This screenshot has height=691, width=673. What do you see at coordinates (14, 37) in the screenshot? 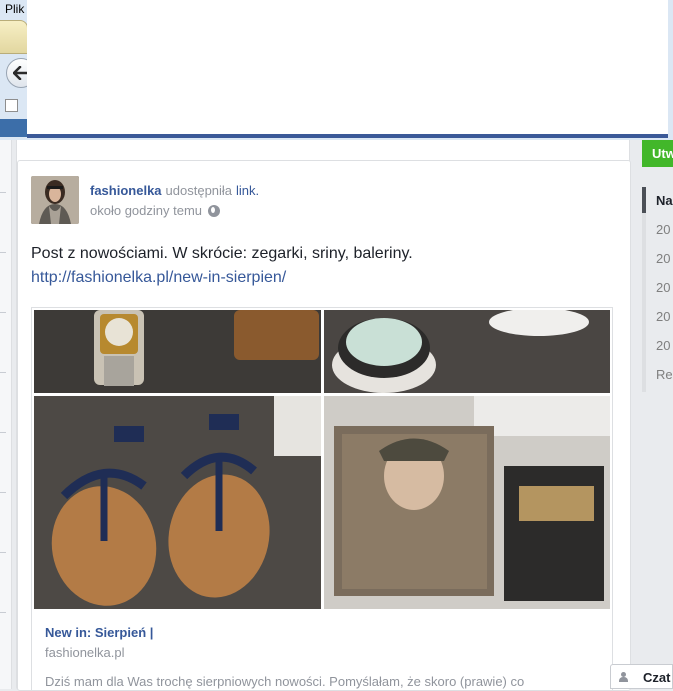
I see `browser-tab` at bounding box center [14, 37].